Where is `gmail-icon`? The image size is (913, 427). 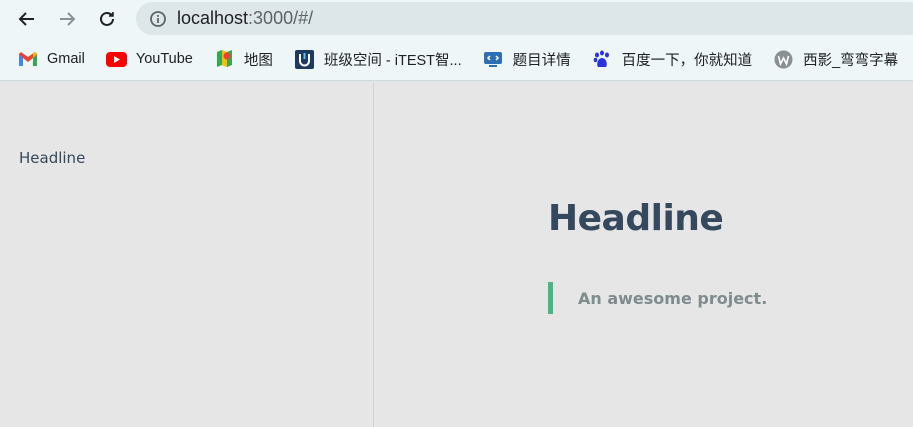
gmail-icon is located at coordinates (27, 59).